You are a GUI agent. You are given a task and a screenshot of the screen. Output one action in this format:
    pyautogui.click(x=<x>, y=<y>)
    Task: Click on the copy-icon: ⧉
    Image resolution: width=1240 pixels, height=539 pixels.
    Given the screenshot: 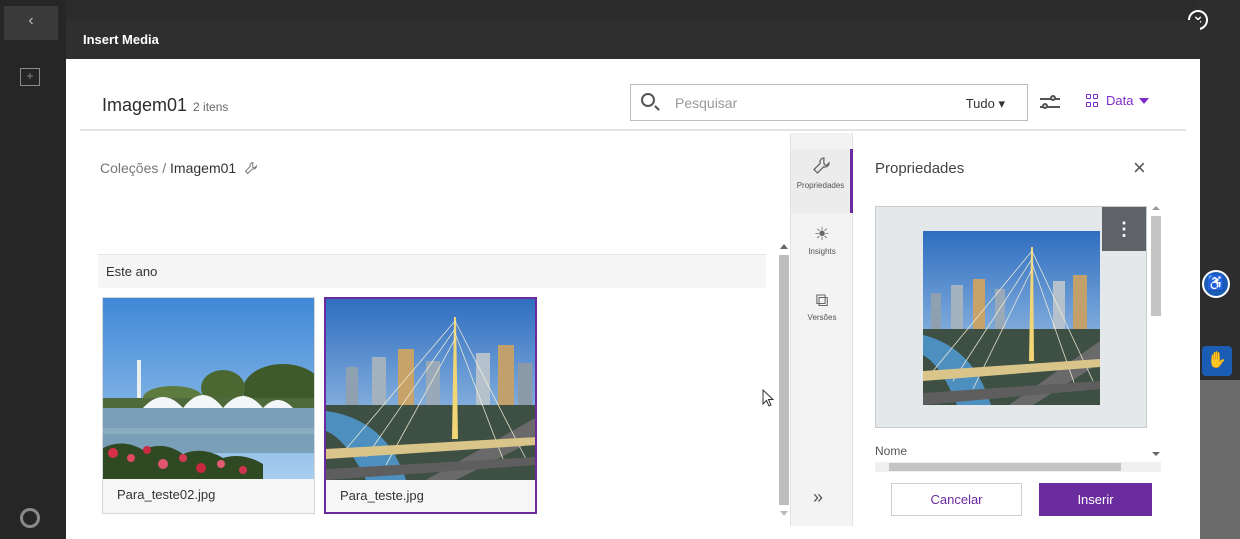 What is the action you would take?
    pyautogui.click(x=822, y=300)
    